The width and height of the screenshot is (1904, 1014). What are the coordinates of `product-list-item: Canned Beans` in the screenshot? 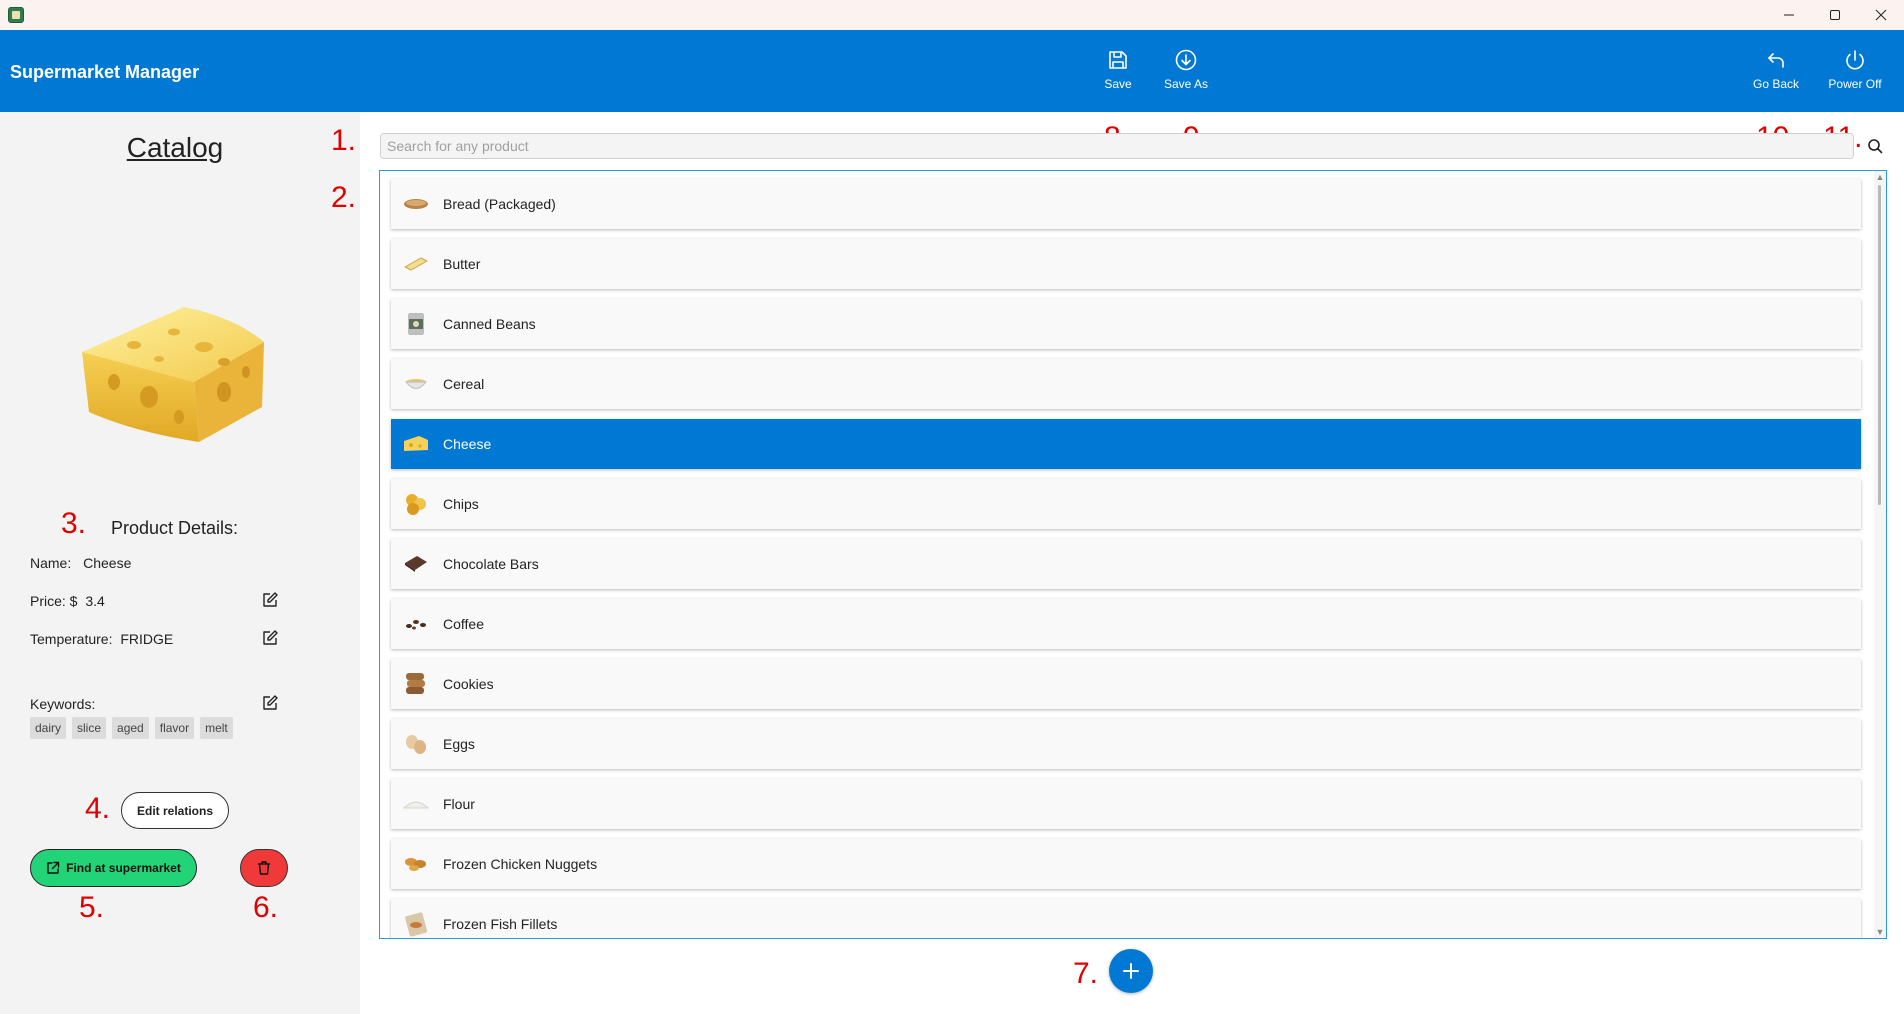 It's located at (1126, 324).